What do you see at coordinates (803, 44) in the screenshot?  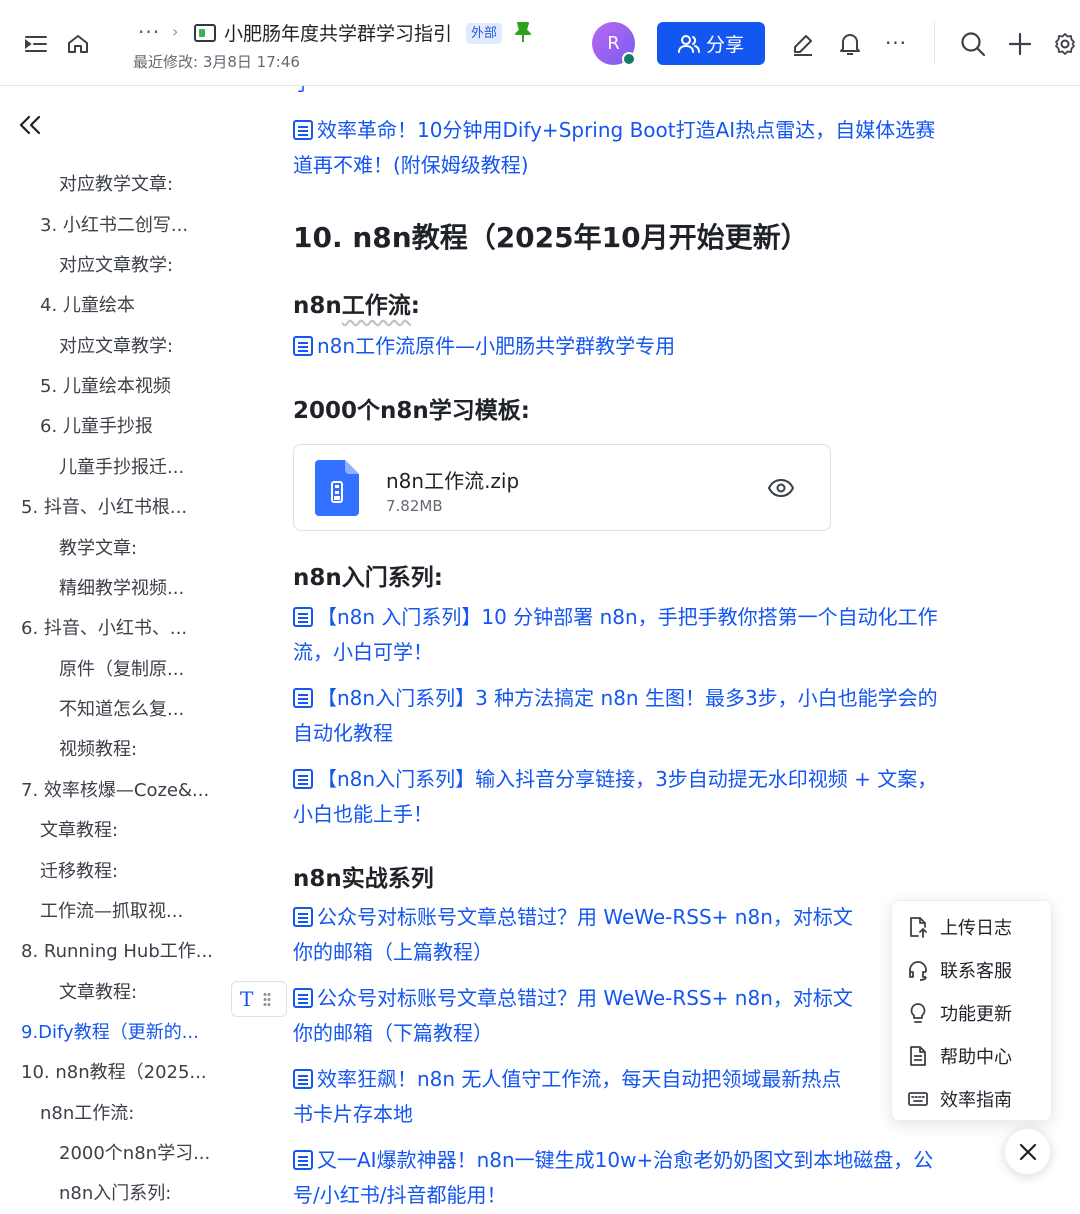 I see `edit-pen-icon` at bounding box center [803, 44].